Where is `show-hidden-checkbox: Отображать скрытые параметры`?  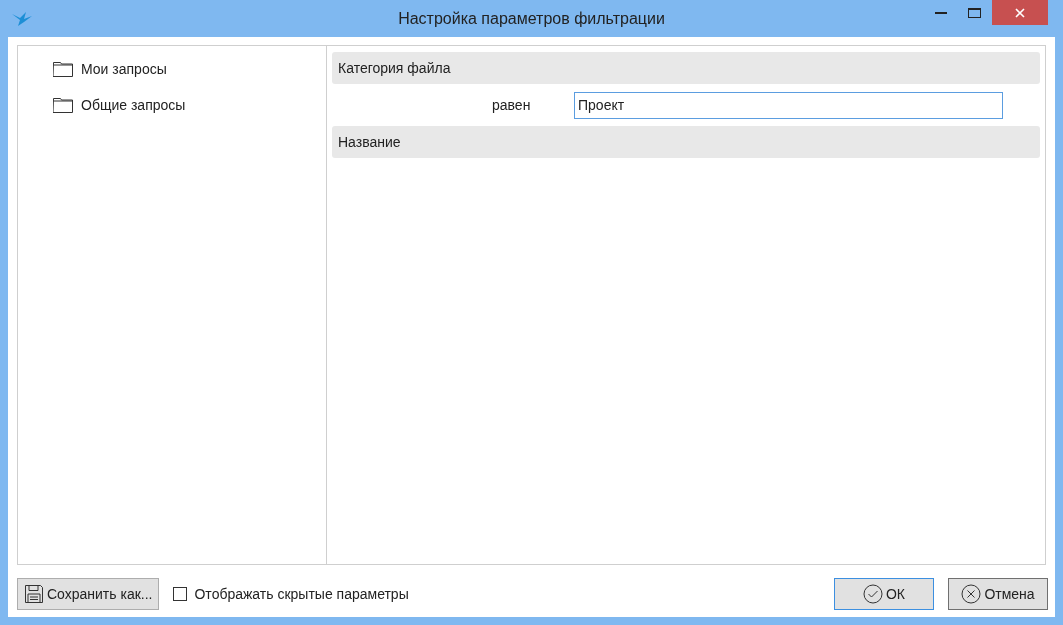
show-hidden-checkbox: Отображать скрытые параметры is located at coordinates (291, 594).